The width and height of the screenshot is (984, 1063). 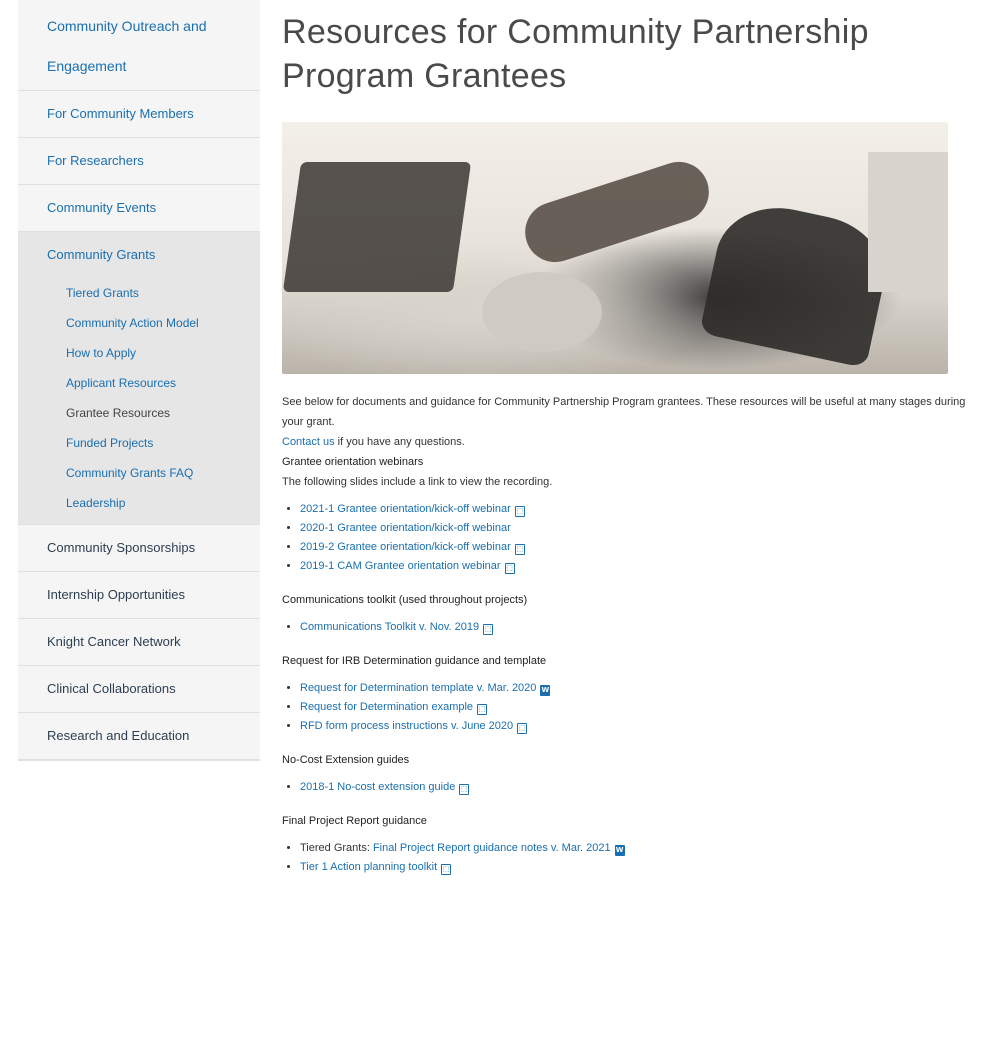 I want to click on list-item: Request for Determination example ⬚, so click(x=636, y=707).